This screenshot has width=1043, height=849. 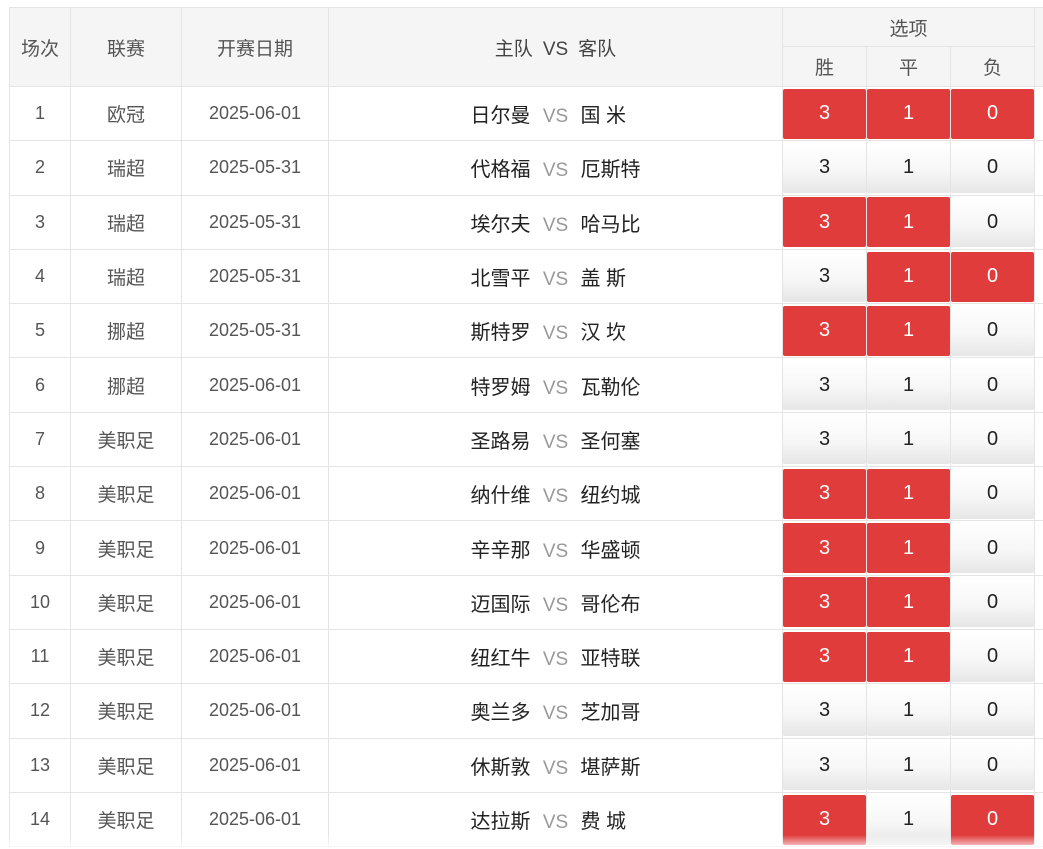 What do you see at coordinates (40, 168) in the screenshot?
I see `match-number: 2` at bounding box center [40, 168].